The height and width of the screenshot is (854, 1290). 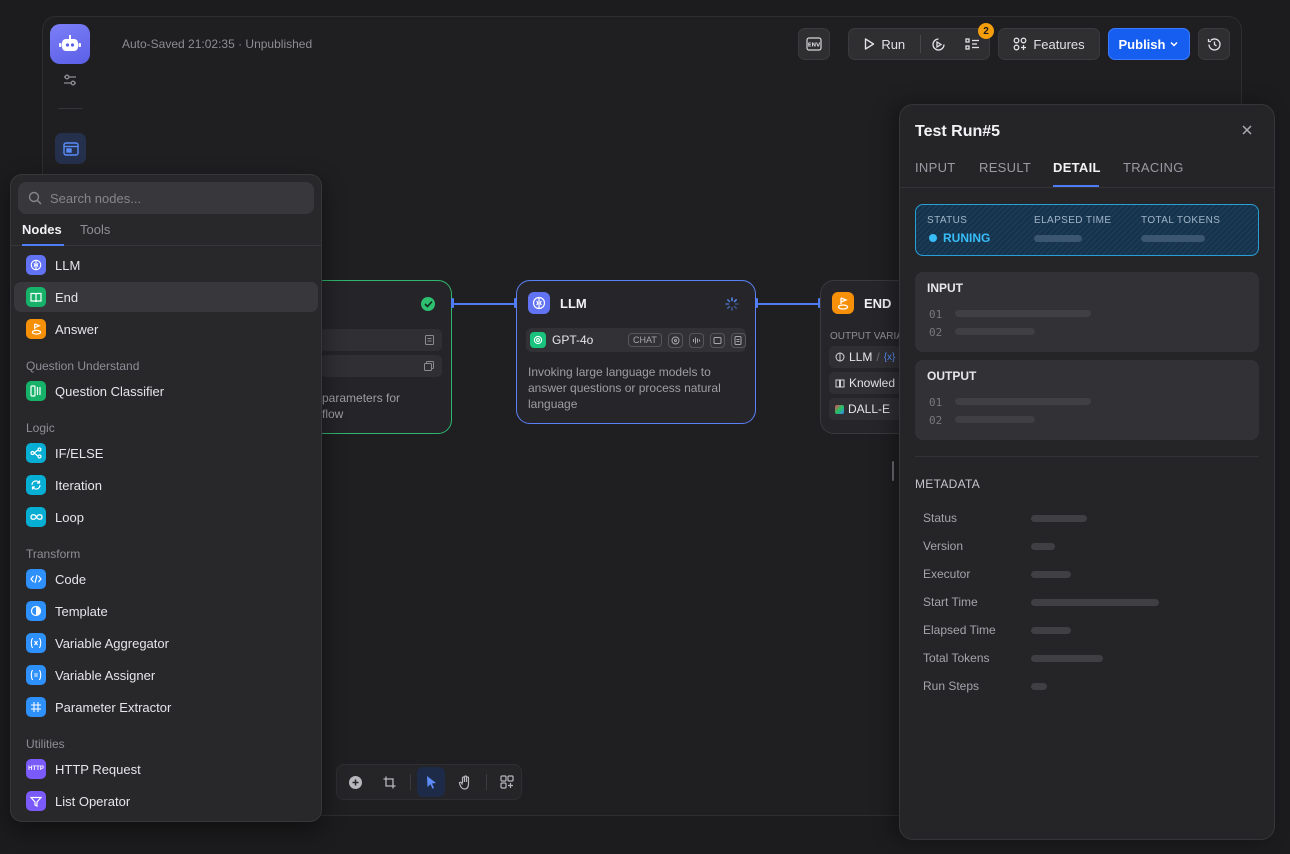 I want to click on variable-icon: {x}, so click(x=889, y=357).